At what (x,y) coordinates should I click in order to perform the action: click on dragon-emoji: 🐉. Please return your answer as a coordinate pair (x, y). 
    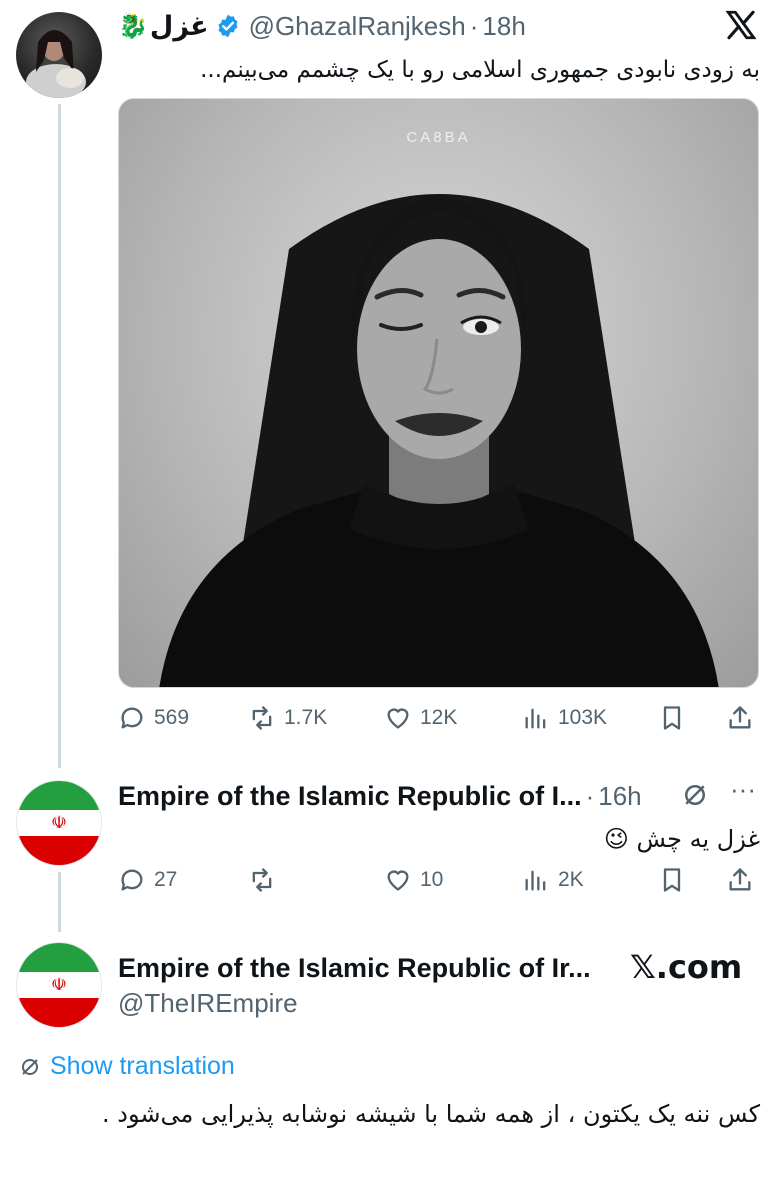
    Looking at the image, I should click on (133, 26).